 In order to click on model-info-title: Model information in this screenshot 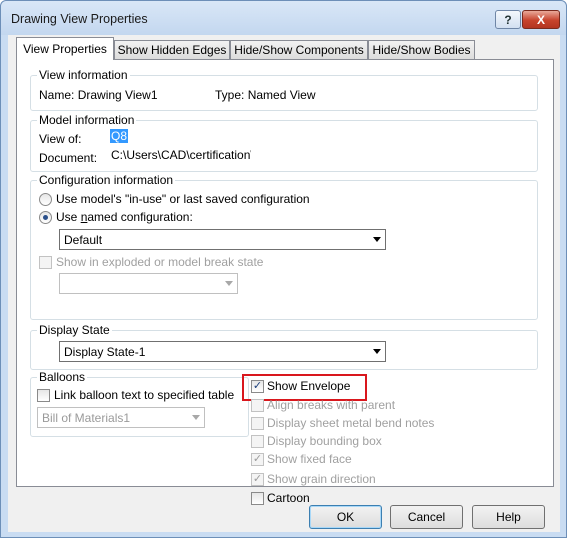, I will do `click(87, 120)`.